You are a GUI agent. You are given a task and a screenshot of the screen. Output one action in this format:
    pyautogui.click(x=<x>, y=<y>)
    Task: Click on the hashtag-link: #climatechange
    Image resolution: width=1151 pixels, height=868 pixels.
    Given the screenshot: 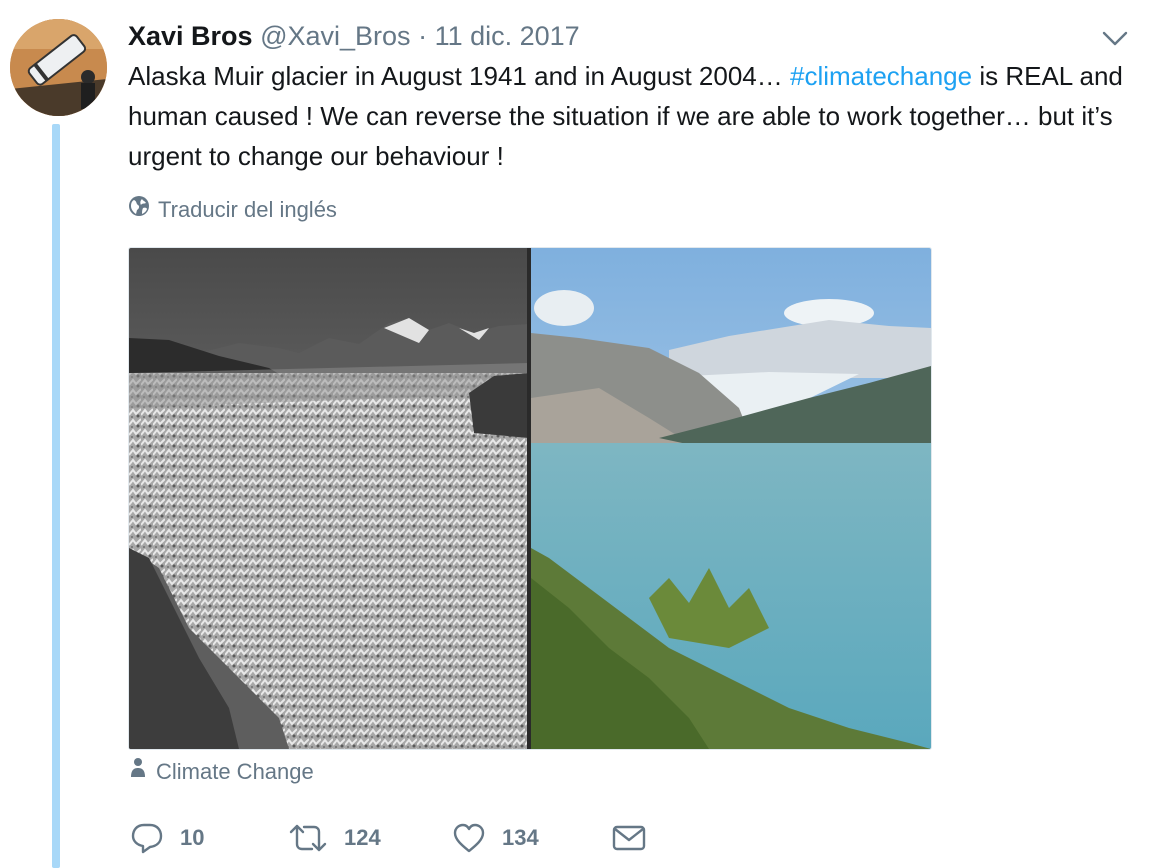 What is the action you would take?
    pyautogui.click(x=881, y=76)
    